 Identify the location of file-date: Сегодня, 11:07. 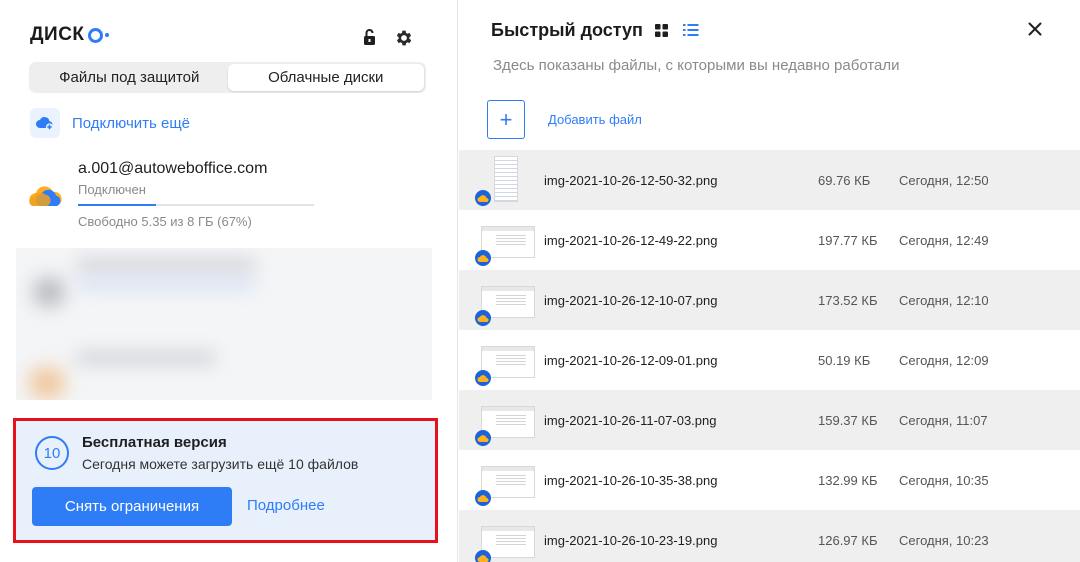
(943, 420).